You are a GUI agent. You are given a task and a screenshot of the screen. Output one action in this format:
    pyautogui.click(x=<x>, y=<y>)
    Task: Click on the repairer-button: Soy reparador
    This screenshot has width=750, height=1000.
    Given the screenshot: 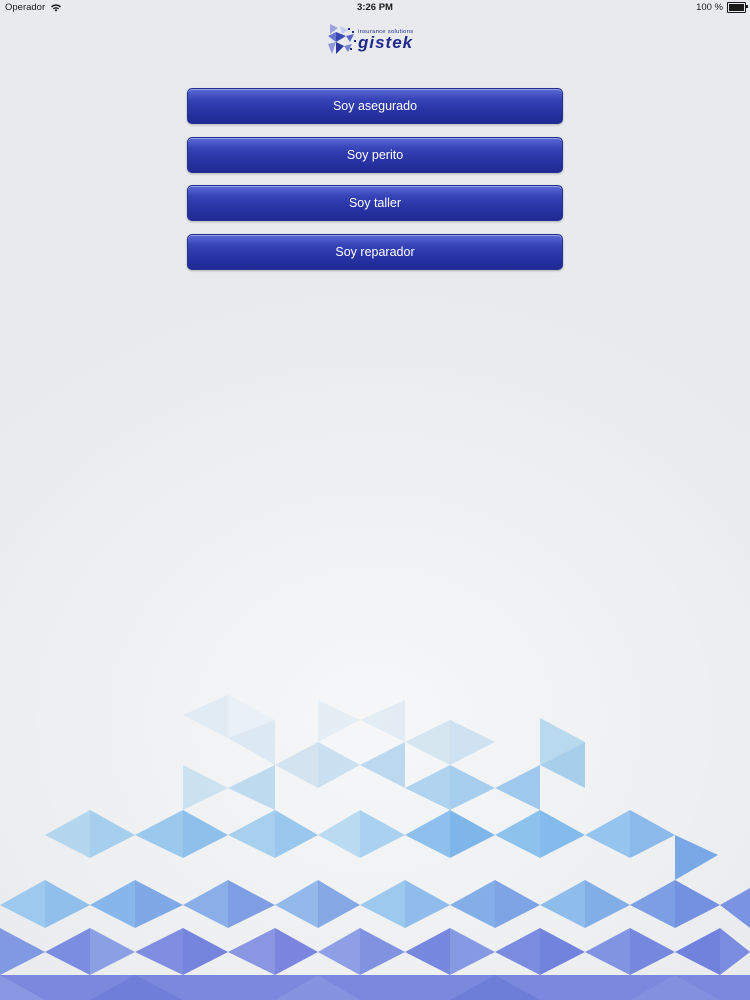 What is the action you would take?
    pyautogui.click(x=375, y=251)
    